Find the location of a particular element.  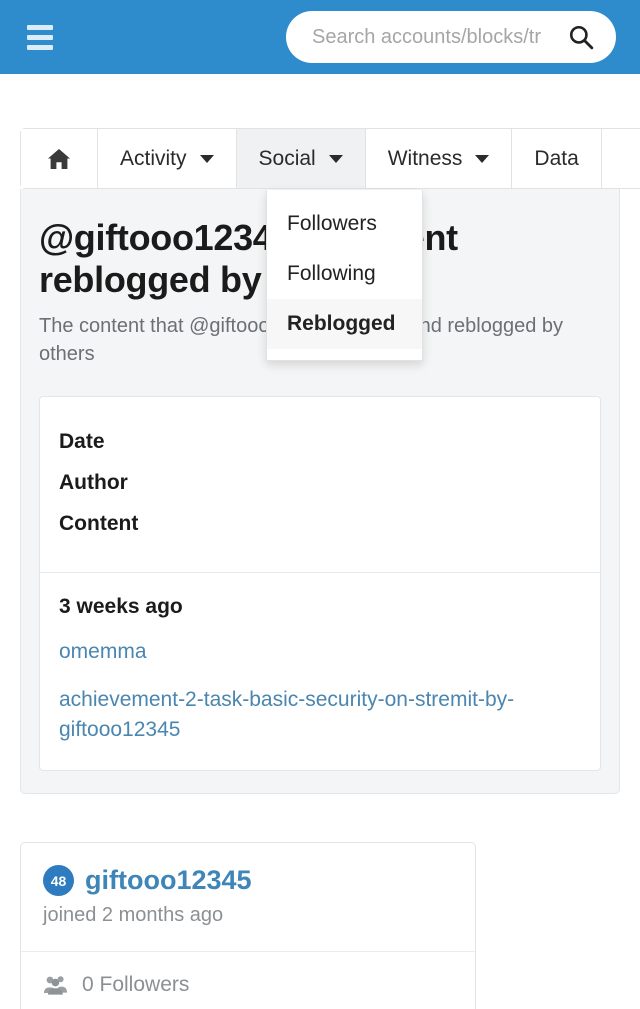

tab-activity: Activity is located at coordinates (167, 158).